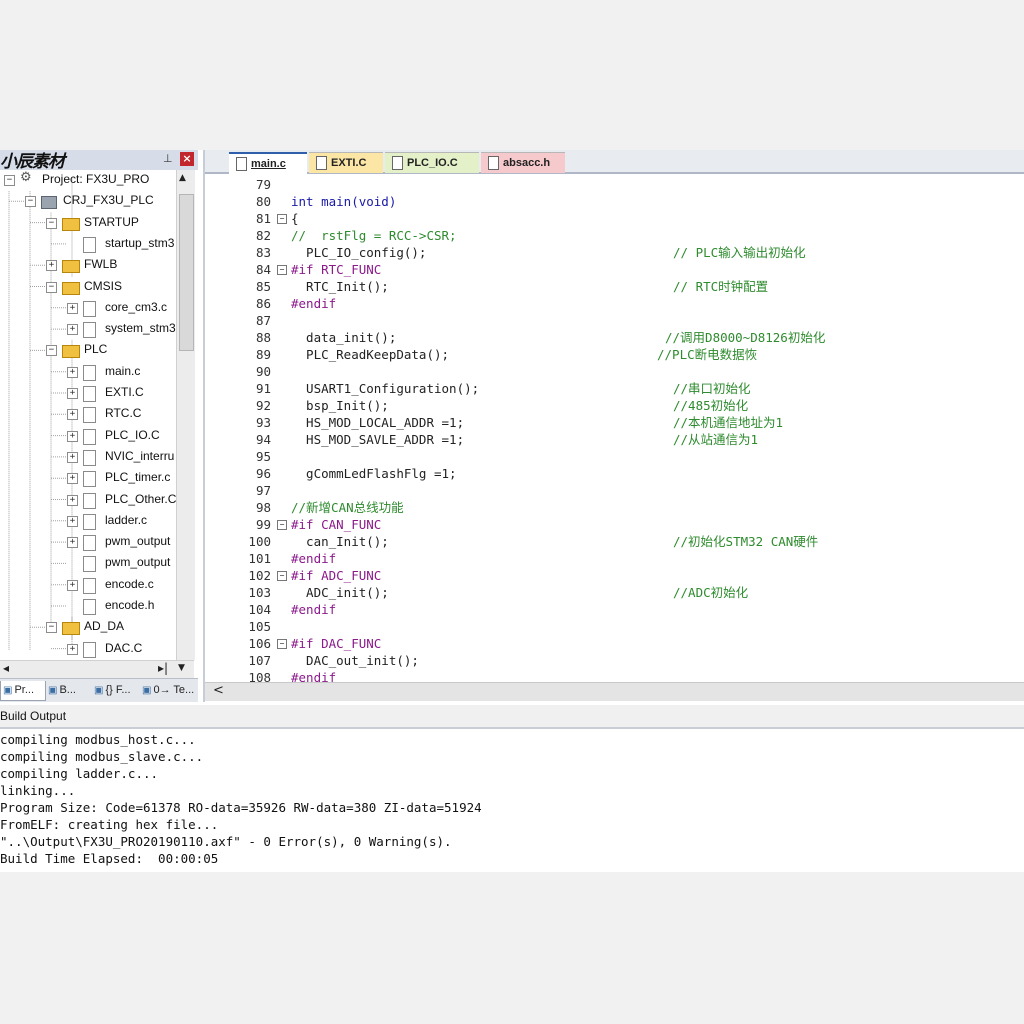 This screenshot has width=1024, height=1024. Describe the element at coordinates (614, 473) in the screenshot. I see `code-line: 96 gCommLedFlashFlg =1;` at that location.